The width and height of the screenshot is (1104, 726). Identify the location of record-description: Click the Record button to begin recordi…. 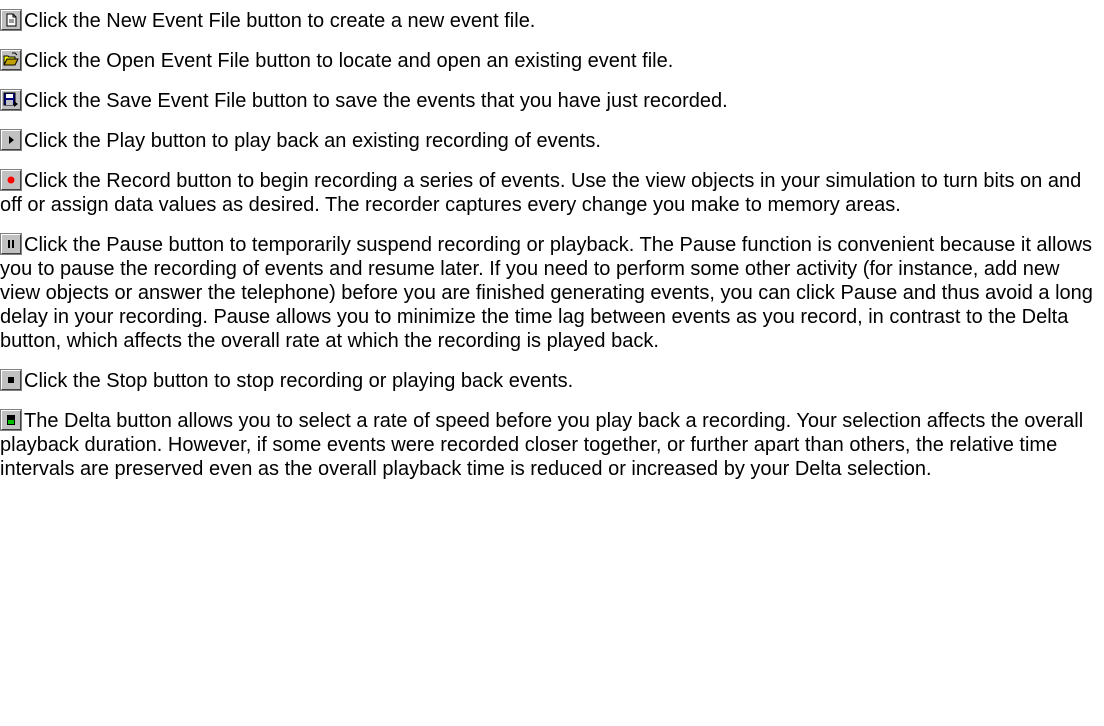
(541, 193).